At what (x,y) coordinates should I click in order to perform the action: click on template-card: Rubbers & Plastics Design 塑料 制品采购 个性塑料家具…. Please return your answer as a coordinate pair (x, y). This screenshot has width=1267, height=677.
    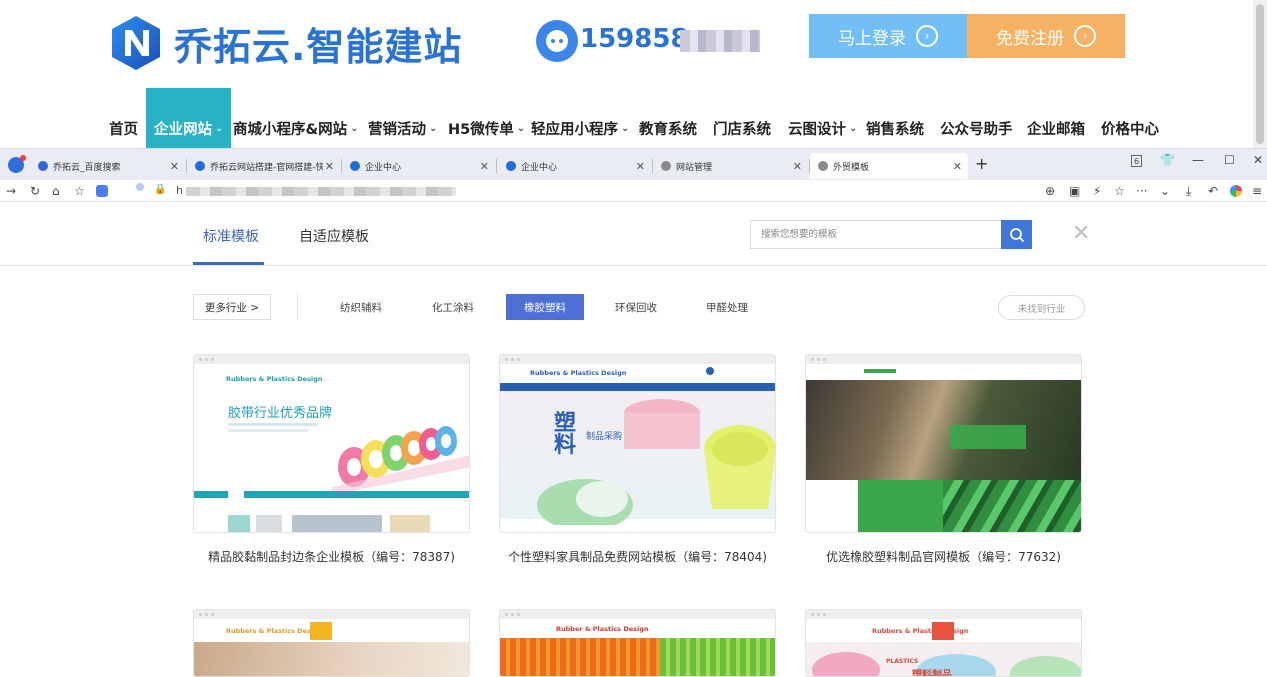
    Looking at the image, I should click on (637, 459).